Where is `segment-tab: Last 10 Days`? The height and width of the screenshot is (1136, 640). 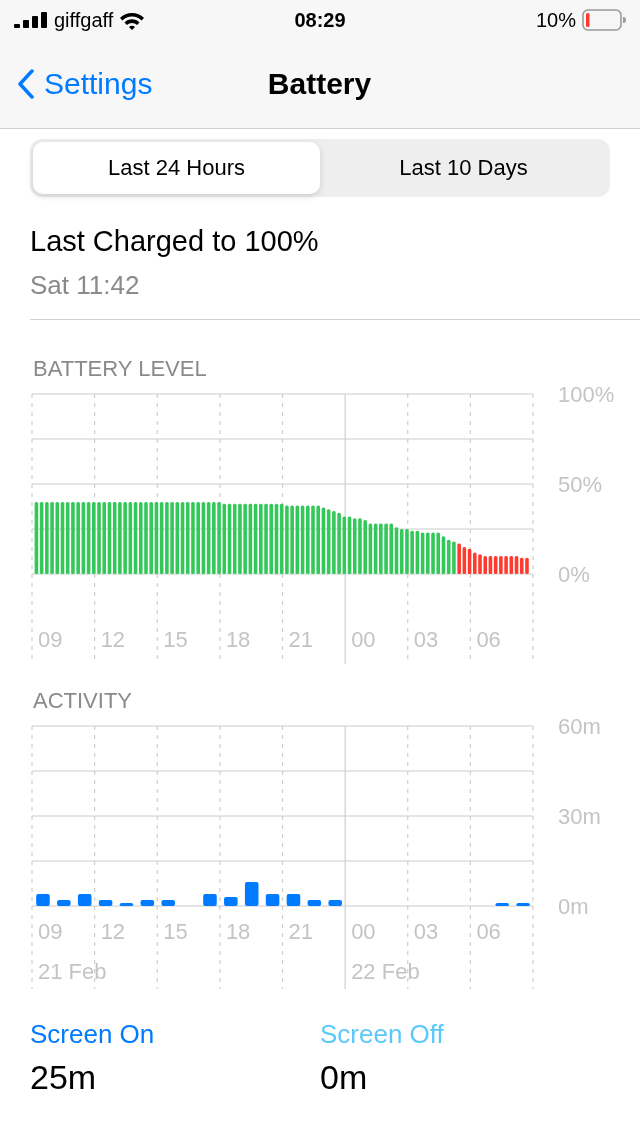 segment-tab: Last 10 Days is located at coordinates (463, 168).